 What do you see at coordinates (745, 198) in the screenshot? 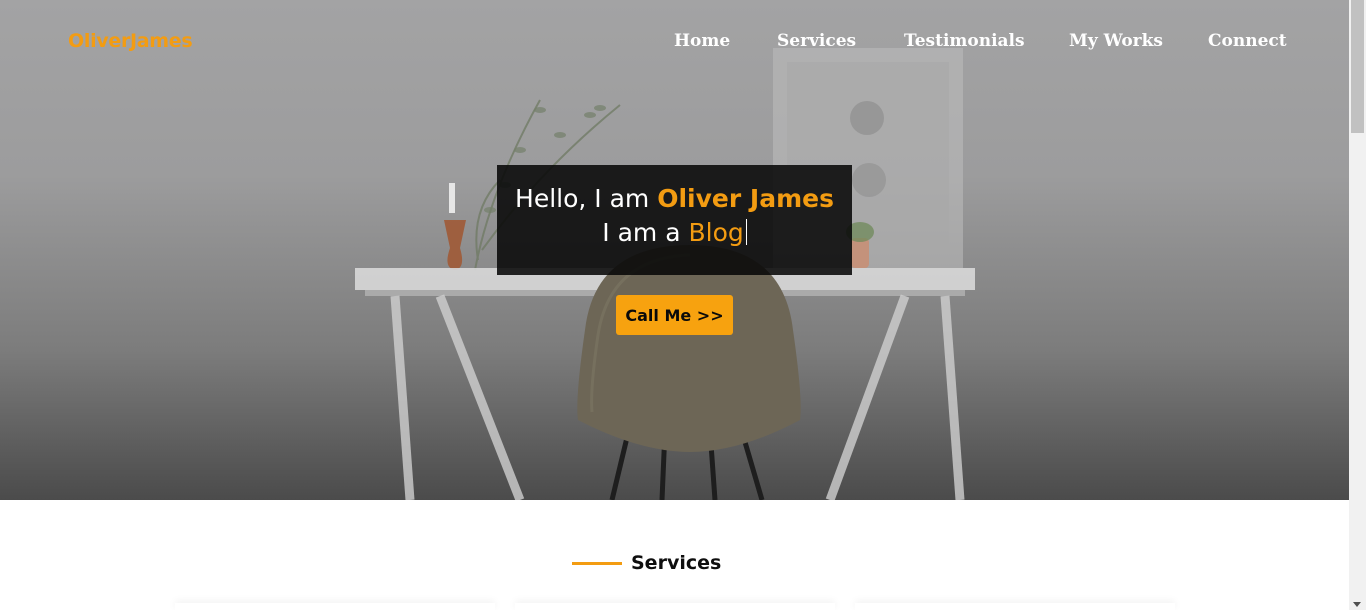
I see `hero-name: Oliver James` at bounding box center [745, 198].